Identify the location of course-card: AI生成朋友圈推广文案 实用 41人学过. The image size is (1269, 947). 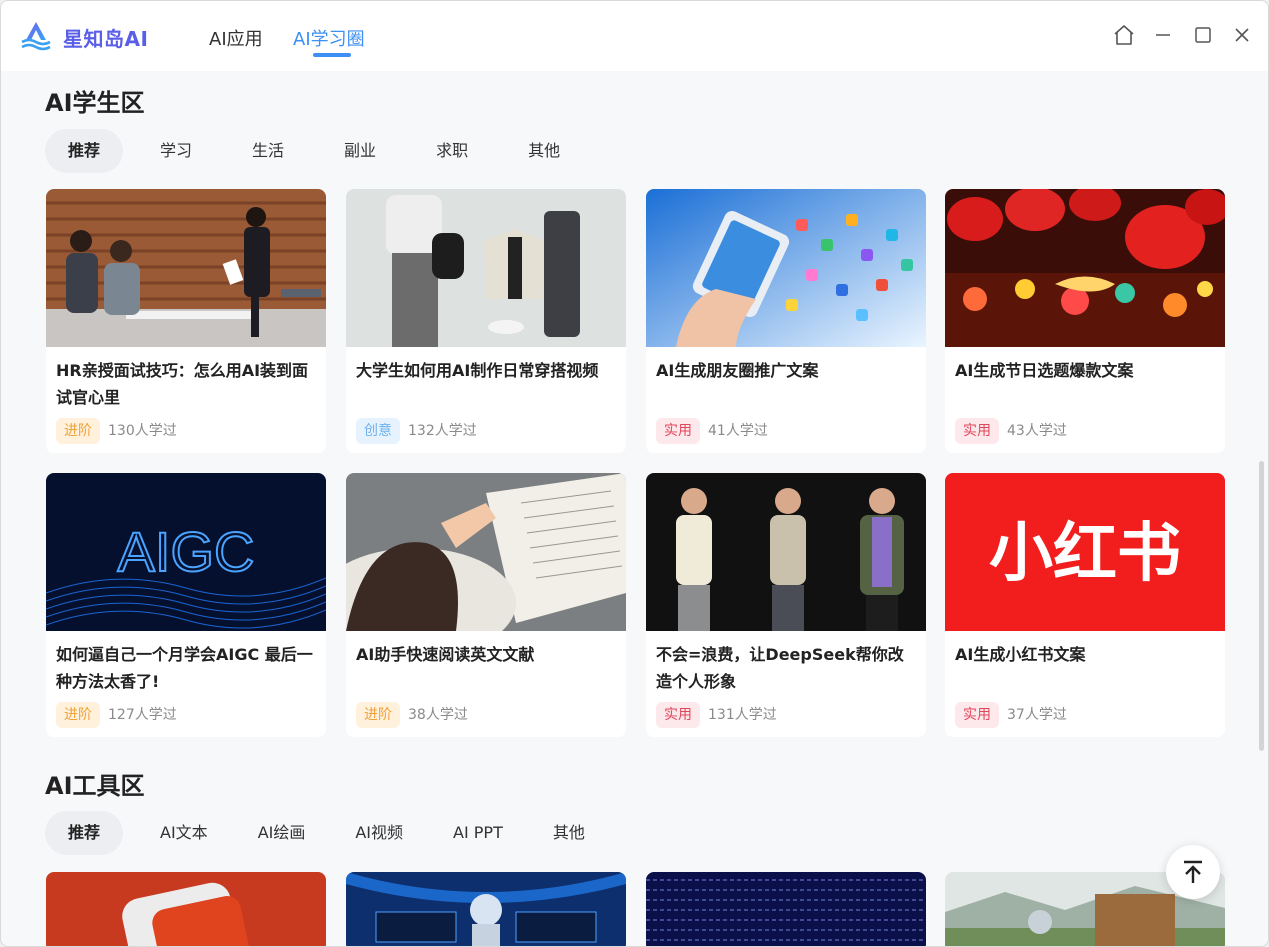
(786, 321).